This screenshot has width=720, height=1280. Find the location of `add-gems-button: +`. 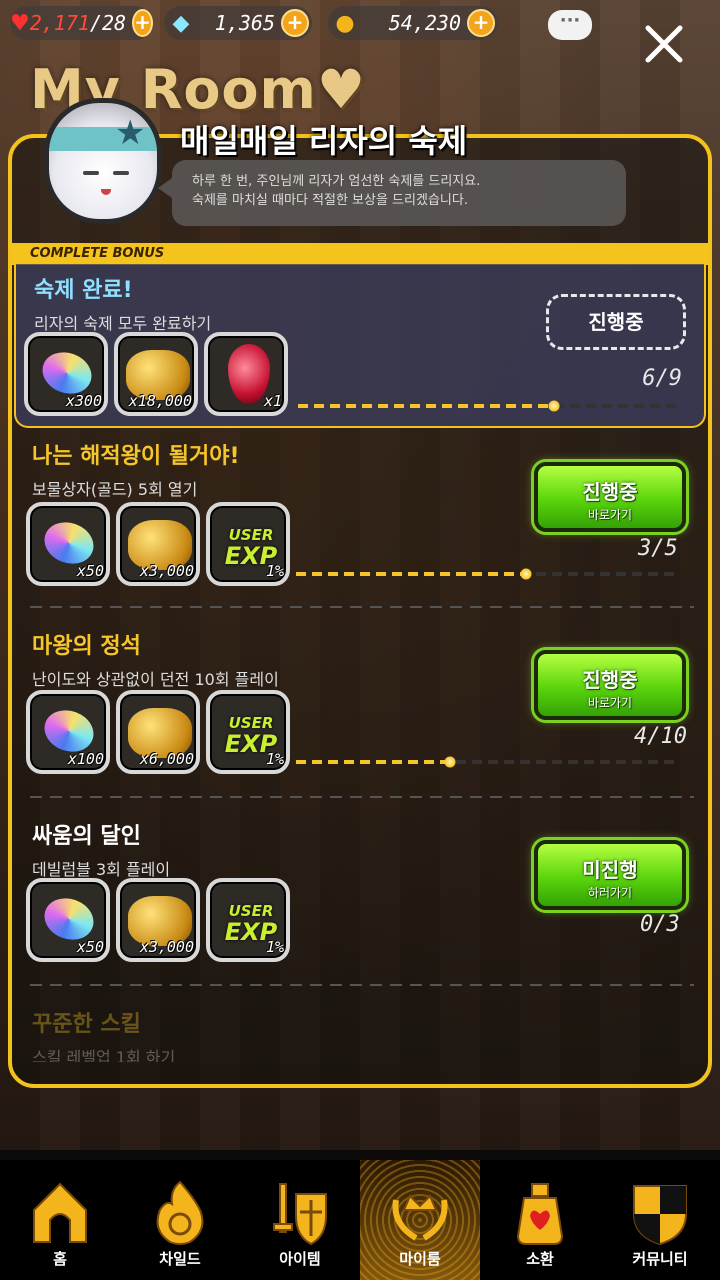

add-gems-button: + is located at coordinates (295, 23).